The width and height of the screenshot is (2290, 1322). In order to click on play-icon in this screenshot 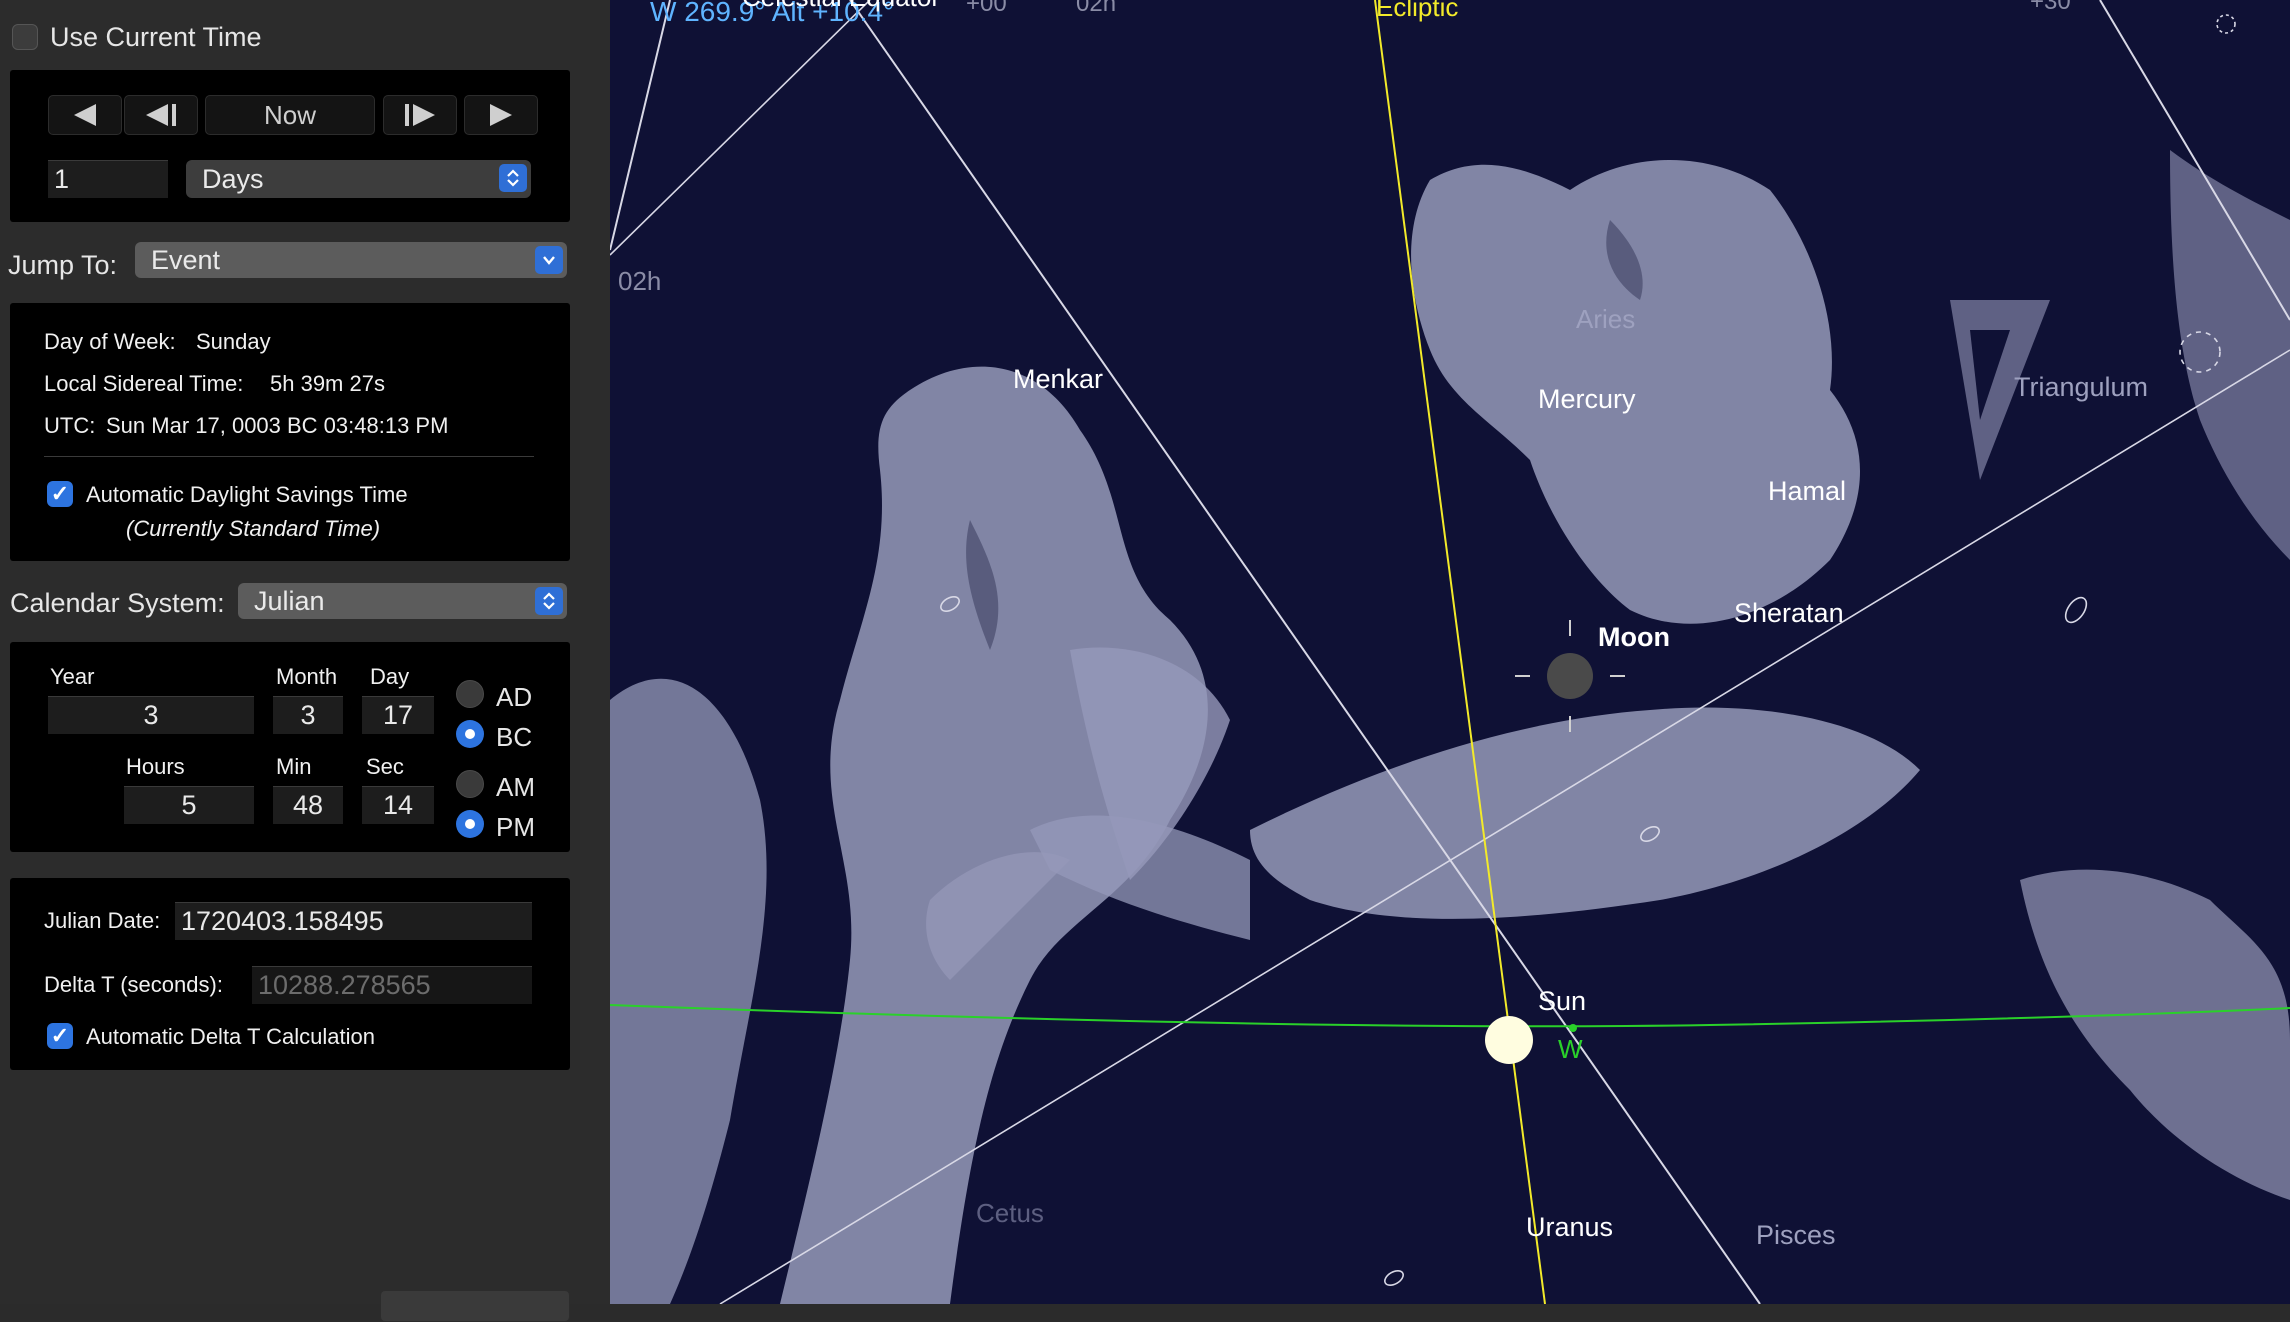, I will do `click(501, 115)`.